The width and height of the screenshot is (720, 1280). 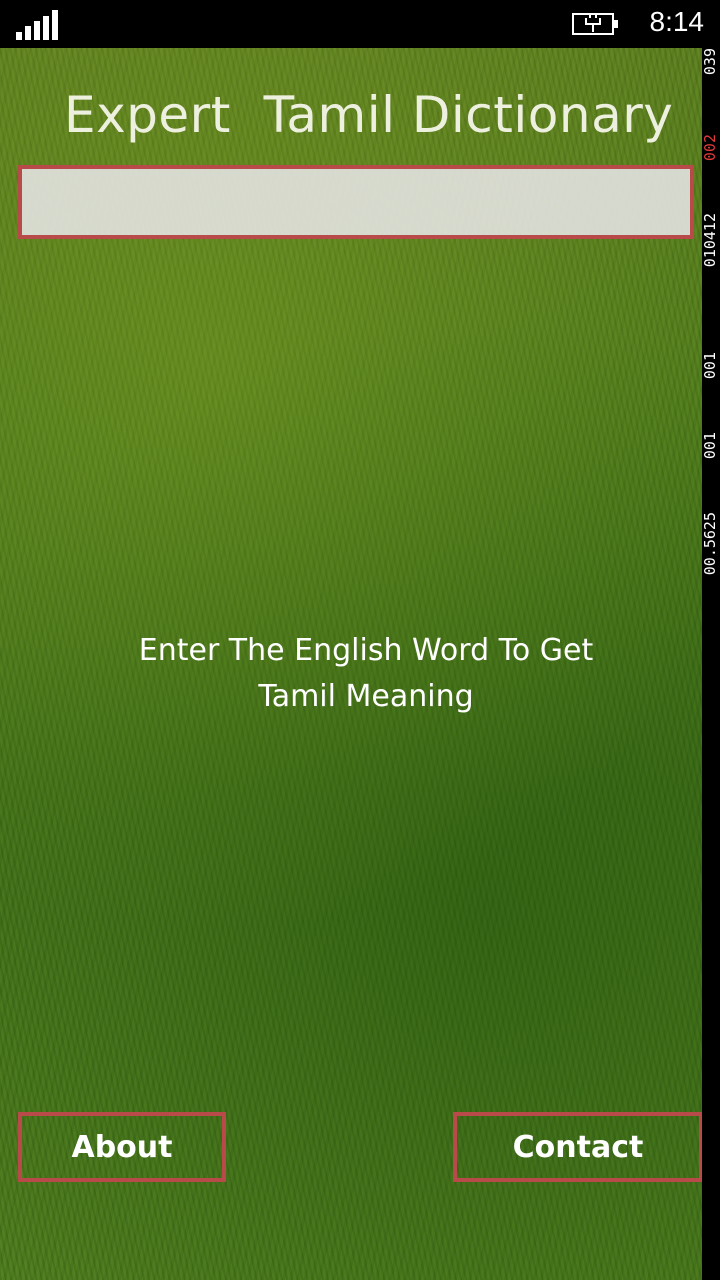 What do you see at coordinates (595, 24) in the screenshot?
I see `battery-charging-icon` at bounding box center [595, 24].